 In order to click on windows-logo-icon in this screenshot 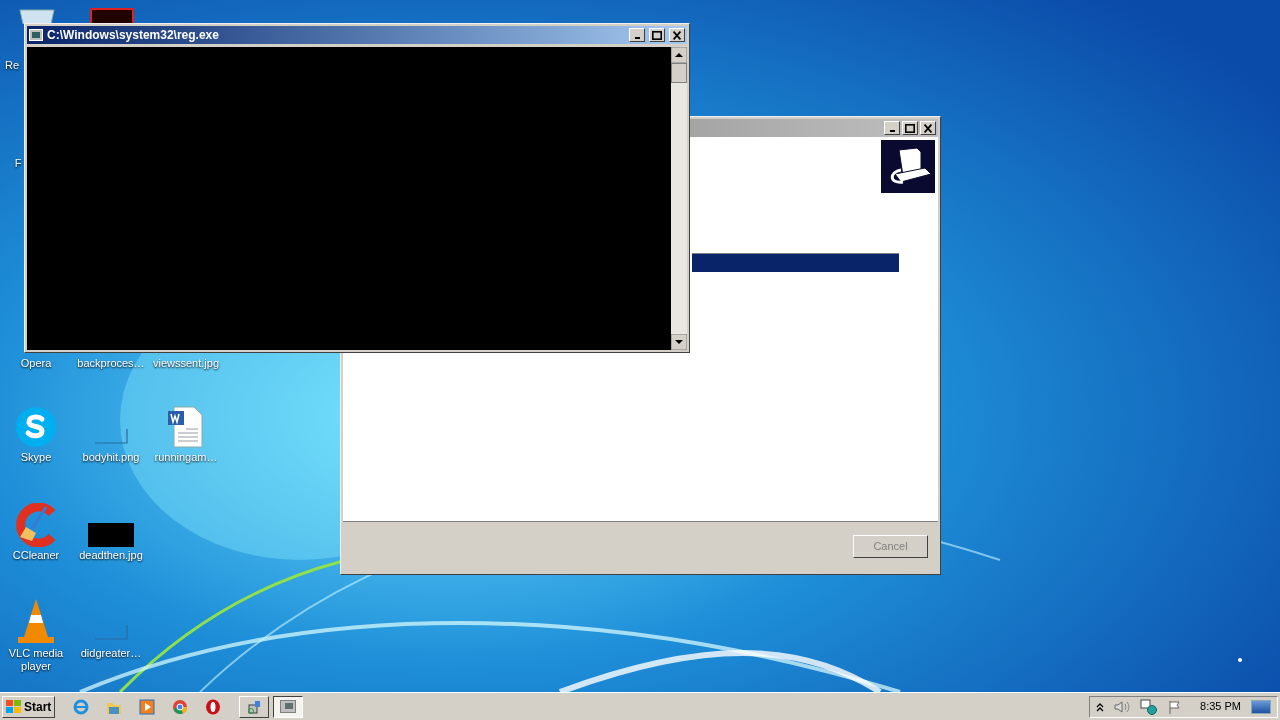, I will do `click(14, 706)`.